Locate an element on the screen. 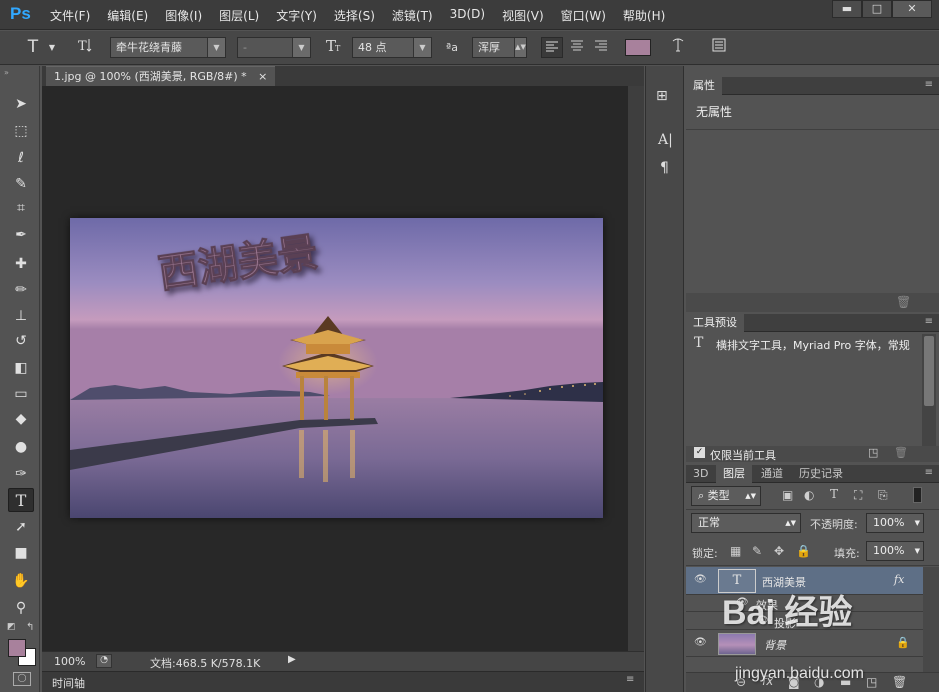 The height and width of the screenshot is (692, 939). foreground-color-swatch is located at coordinates (17, 648).